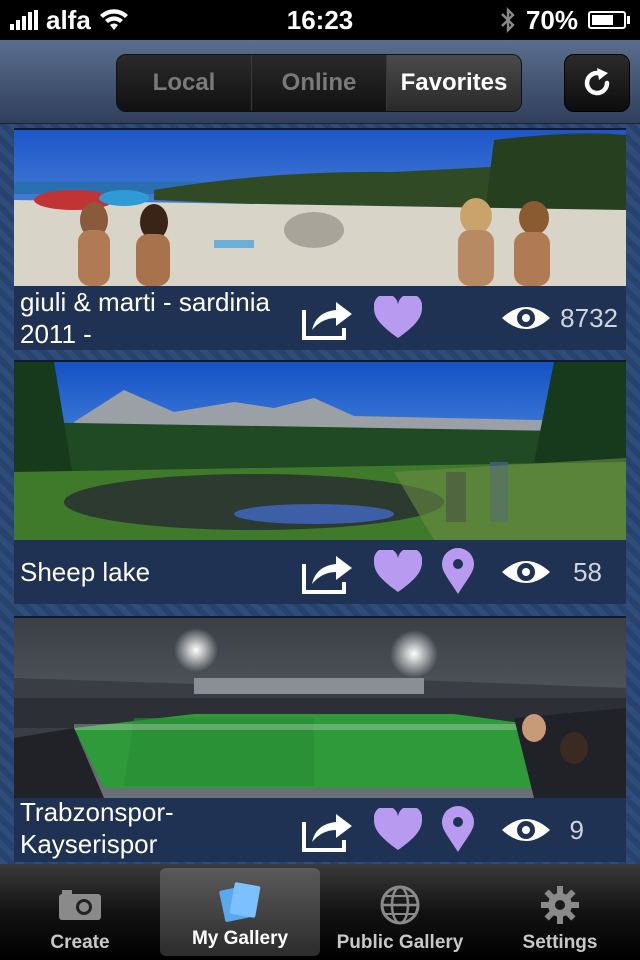 The width and height of the screenshot is (640, 960). I want to click on item-title: Trabzonspor- Kayserispor, so click(160, 828).